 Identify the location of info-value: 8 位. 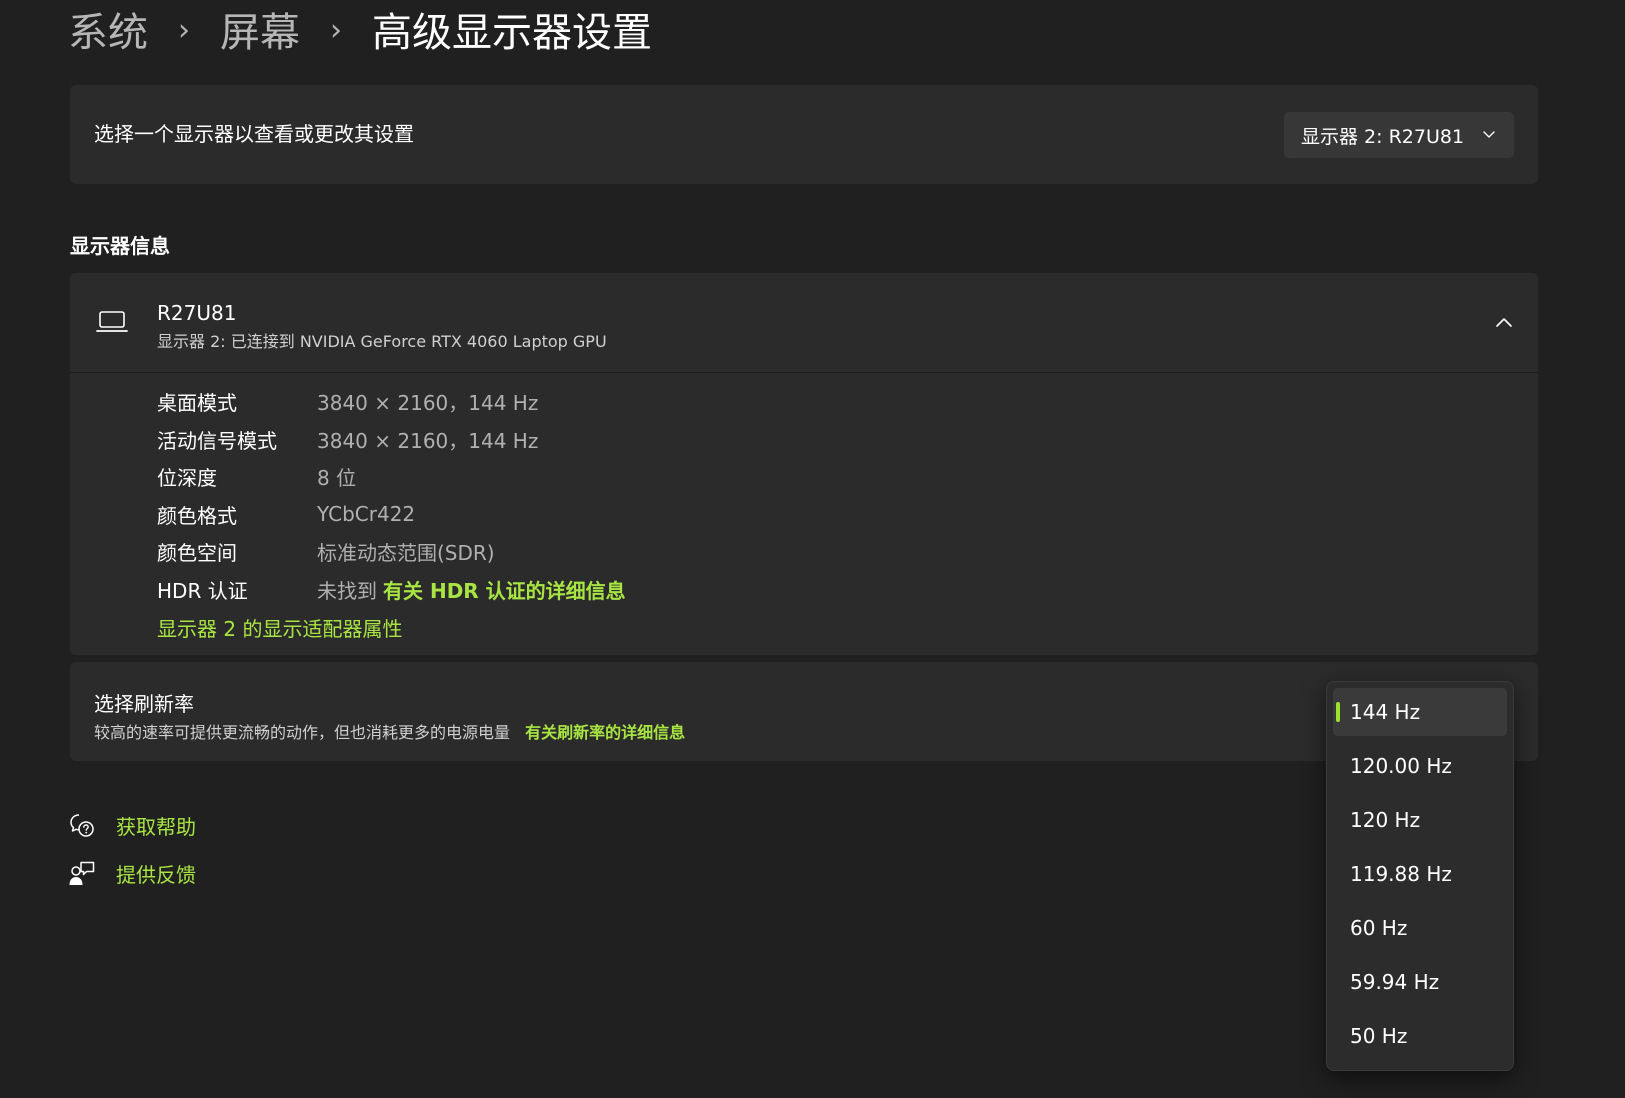
(337, 478).